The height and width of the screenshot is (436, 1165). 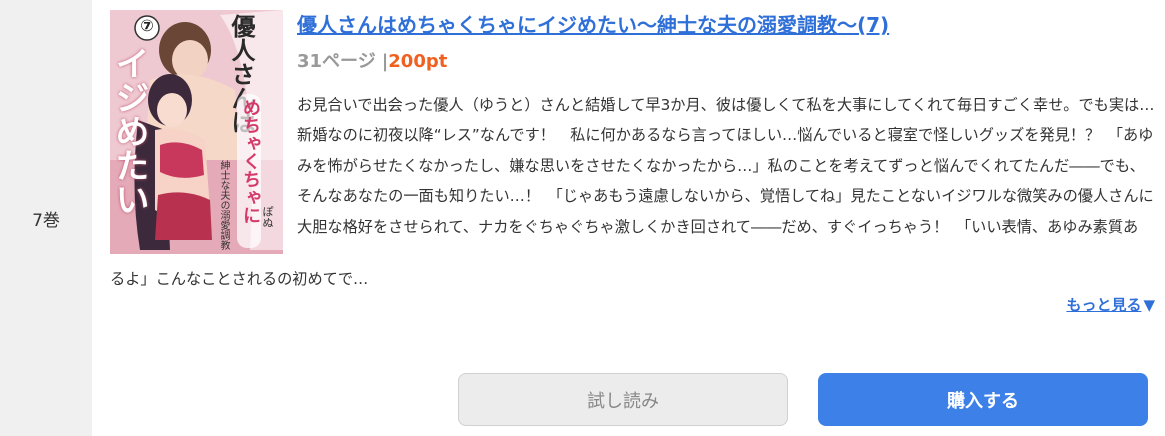 What do you see at coordinates (46, 221) in the screenshot?
I see `volume-label: 7巻` at bounding box center [46, 221].